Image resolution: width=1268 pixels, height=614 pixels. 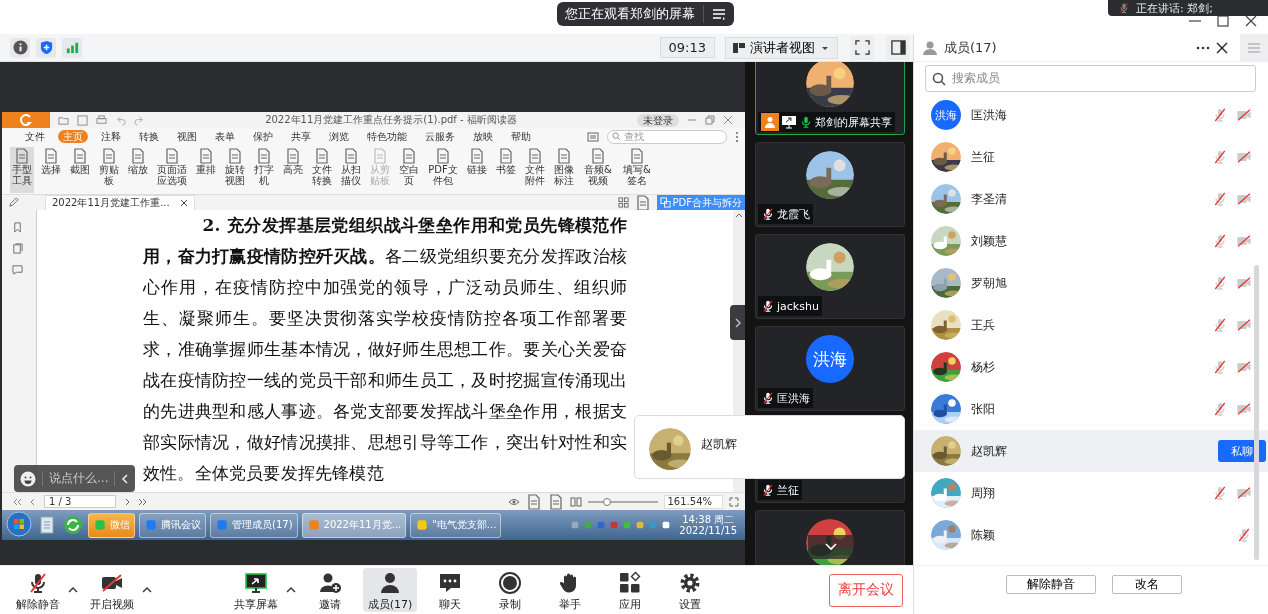 What do you see at coordinates (623, 202) in the screenshot?
I see `grid-icon` at bounding box center [623, 202].